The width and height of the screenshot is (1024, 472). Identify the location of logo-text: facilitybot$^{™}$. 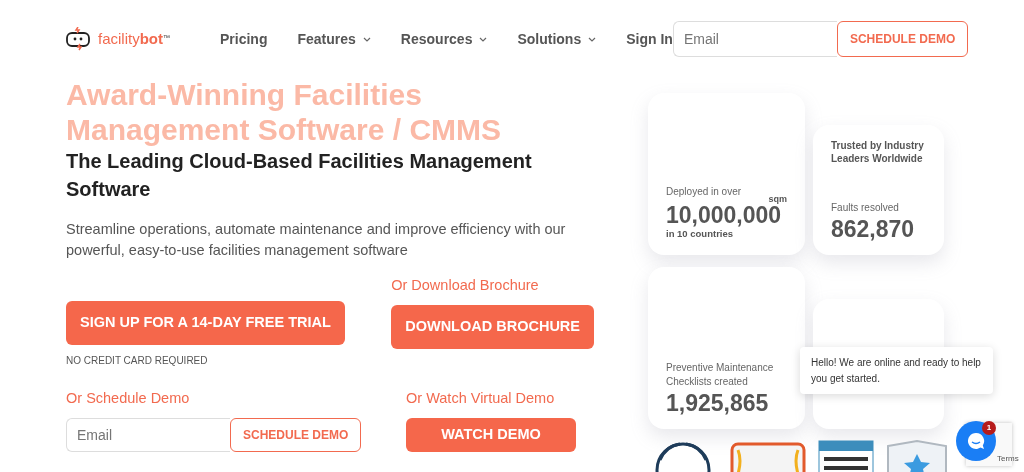
(134, 39).